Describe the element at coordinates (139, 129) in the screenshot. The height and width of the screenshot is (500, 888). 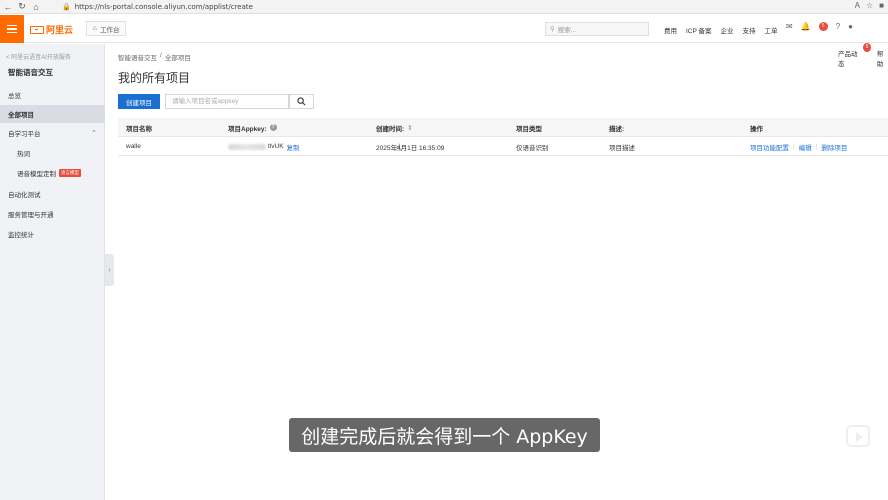
I see `header-project-name: 项目名称` at that location.